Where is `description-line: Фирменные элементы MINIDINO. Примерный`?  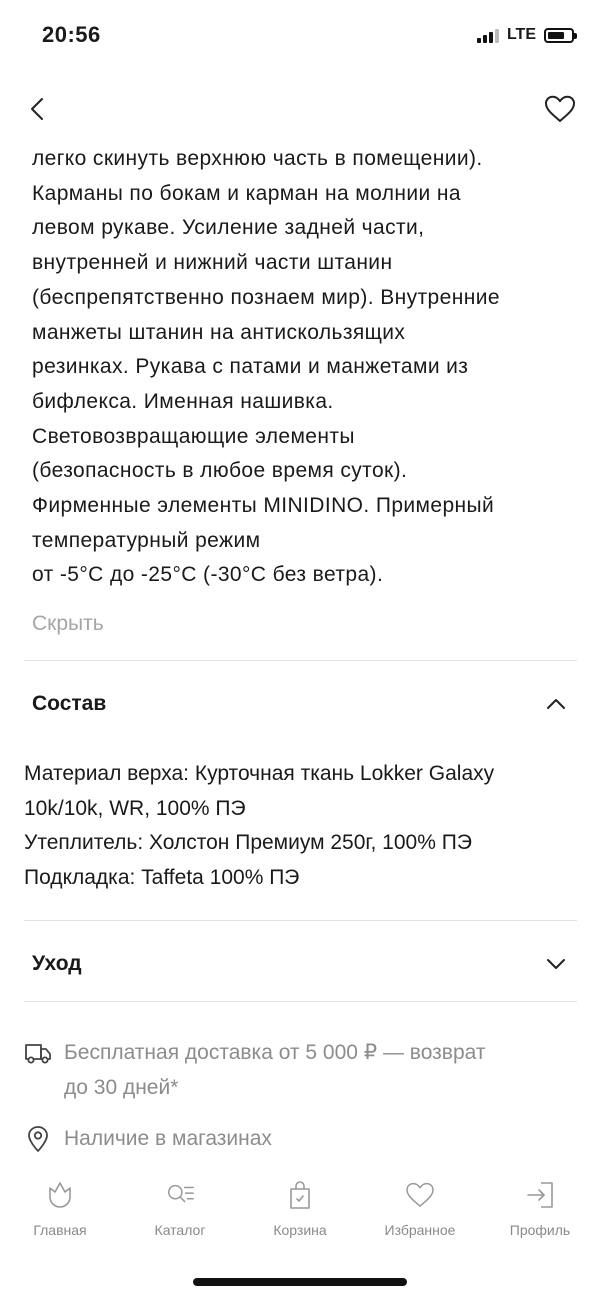
description-line: Фирменные элементы MINIDINO. Примерный is located at coordinates (263, 506).